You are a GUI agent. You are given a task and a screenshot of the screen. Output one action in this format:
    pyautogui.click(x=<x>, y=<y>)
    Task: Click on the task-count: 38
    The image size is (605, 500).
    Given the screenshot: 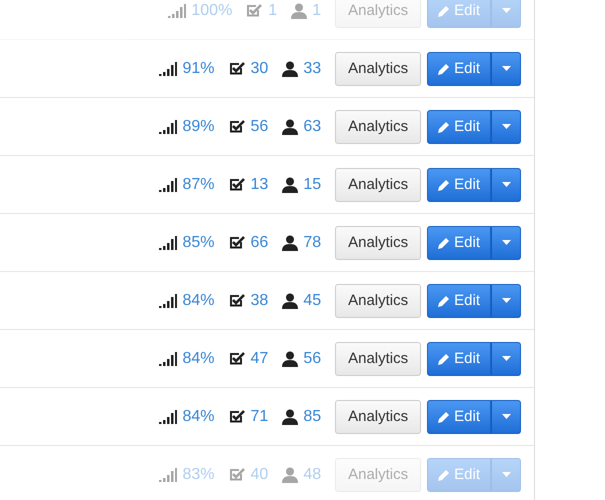 What is the action you would take?
    pyautogui.click(x=259, y=301)
    